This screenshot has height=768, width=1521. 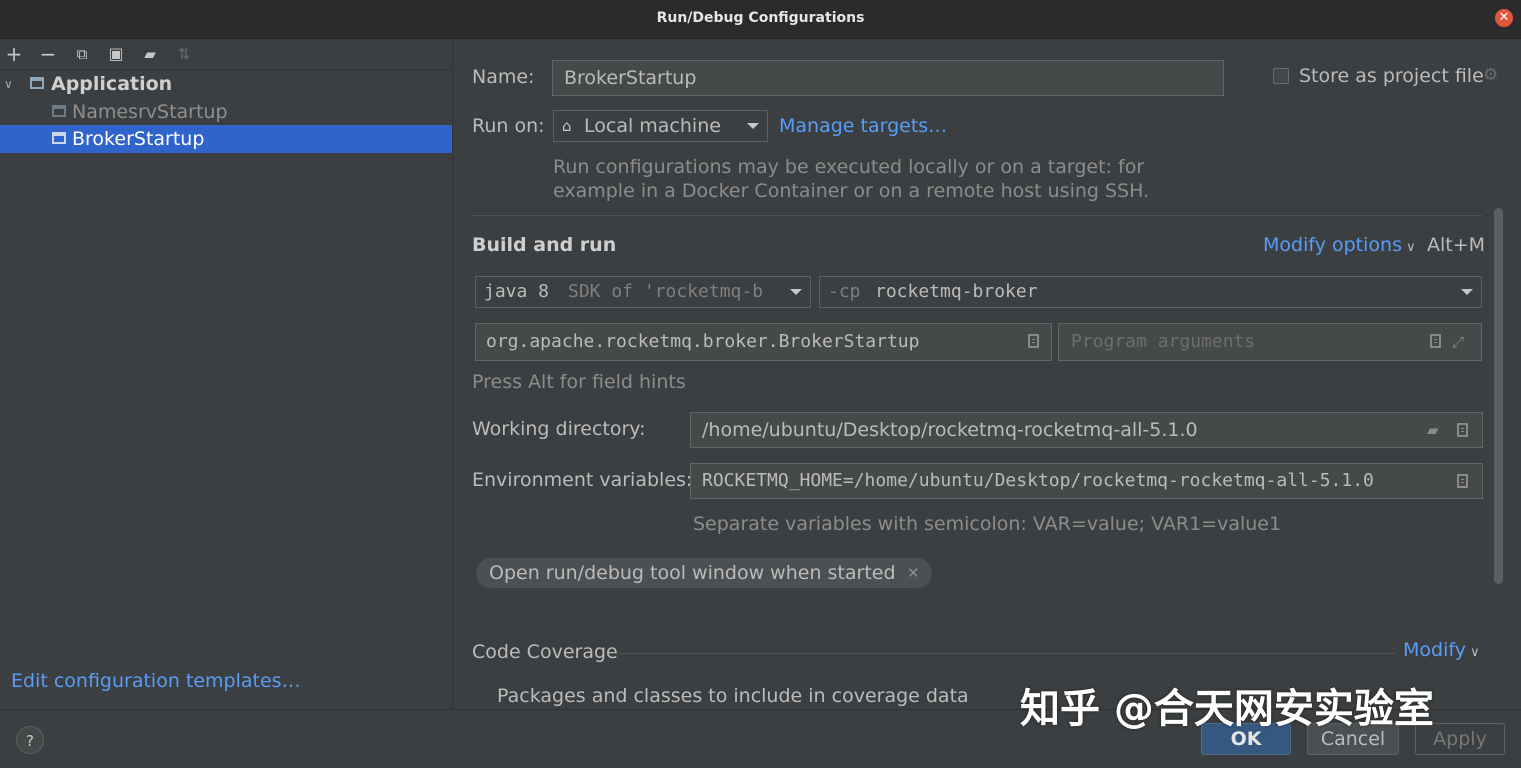 What do you see at coordinates (1150, 292) in the screenshot?
I see `classpath-module-select: -cp rocketmq-broker` at bounding box center [1150, 292].